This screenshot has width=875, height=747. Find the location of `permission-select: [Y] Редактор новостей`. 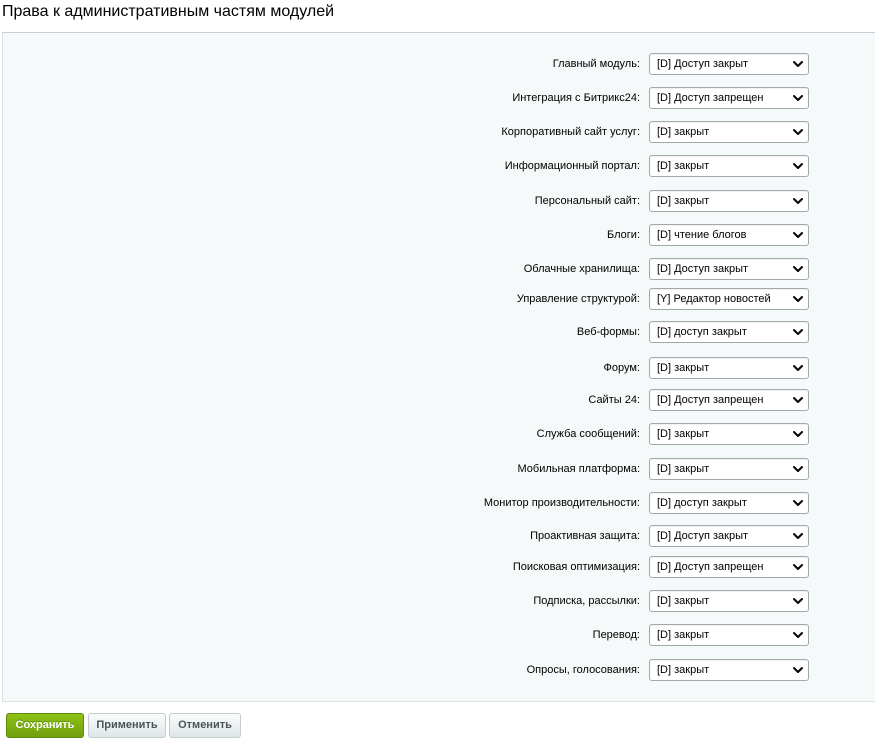

permission-select: [Y] Редактор новостей is located at coordinates (729, 299).